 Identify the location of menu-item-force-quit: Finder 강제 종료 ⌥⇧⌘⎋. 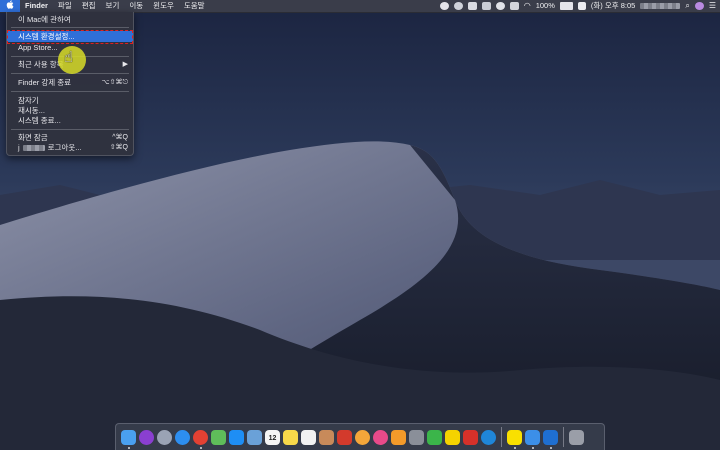
(70, 82).